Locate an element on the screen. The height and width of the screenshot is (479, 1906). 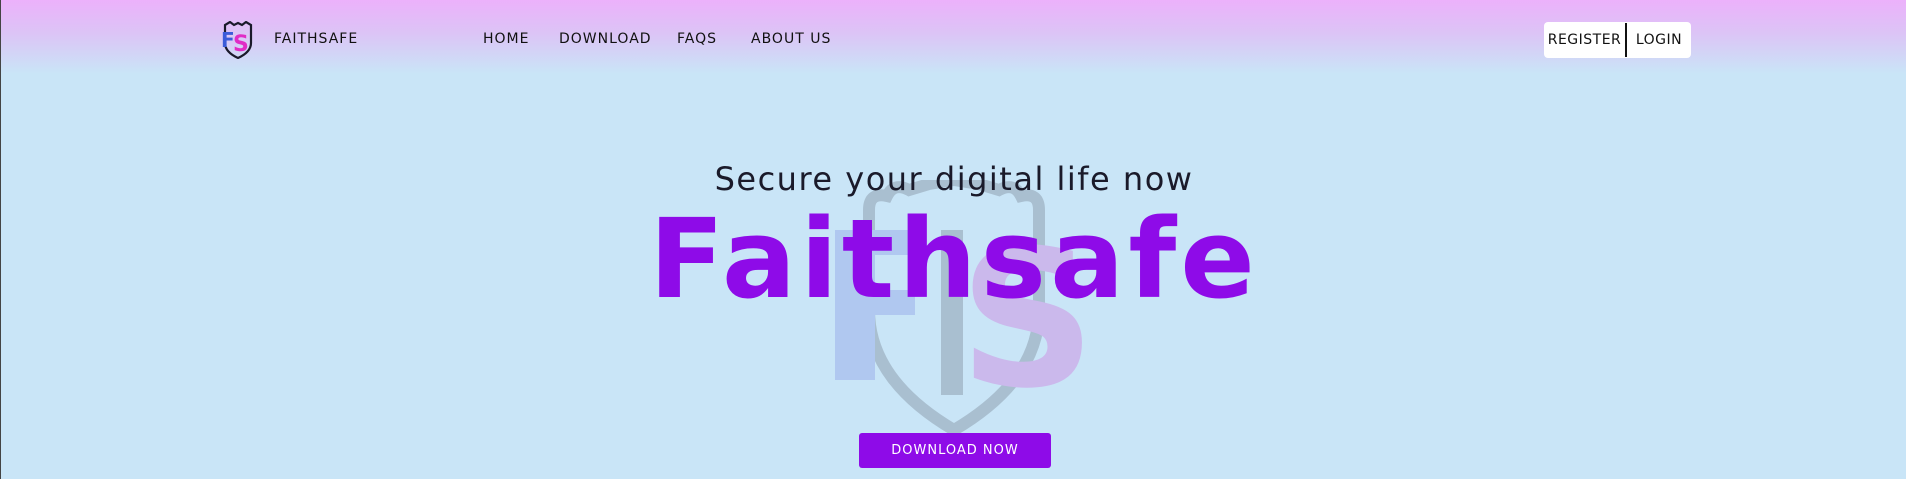
nav-download: DOWNLOAD is located at coordinates (605, 39).